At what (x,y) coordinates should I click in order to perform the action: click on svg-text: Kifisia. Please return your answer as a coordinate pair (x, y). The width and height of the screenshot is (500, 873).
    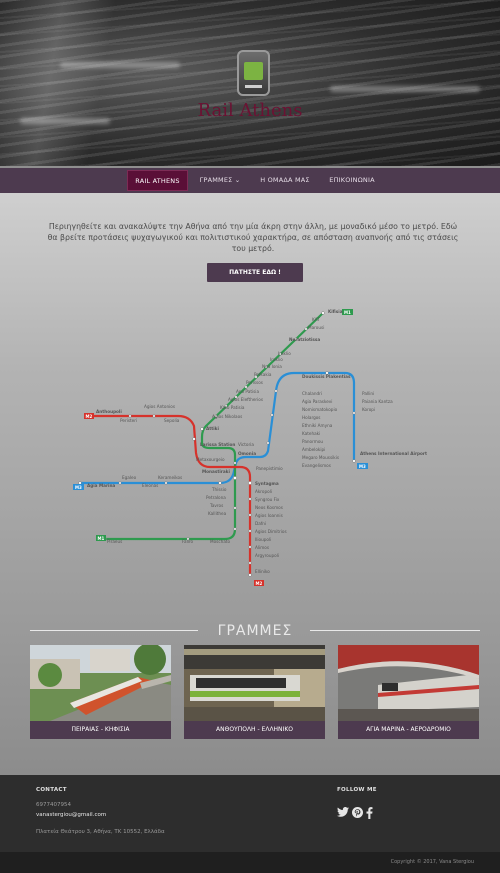
    Looking at the image, I should click on (335, 311).